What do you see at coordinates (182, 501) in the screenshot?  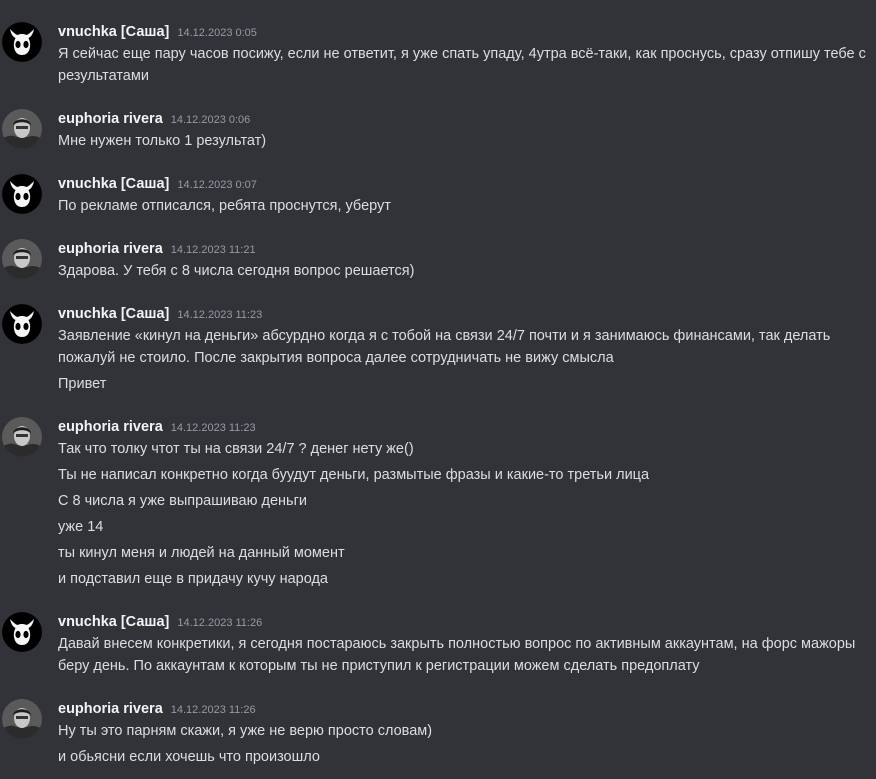 I see `message-text: С 8 числа я уже выпрашиваю деньги` at bounding box center [182, 501].